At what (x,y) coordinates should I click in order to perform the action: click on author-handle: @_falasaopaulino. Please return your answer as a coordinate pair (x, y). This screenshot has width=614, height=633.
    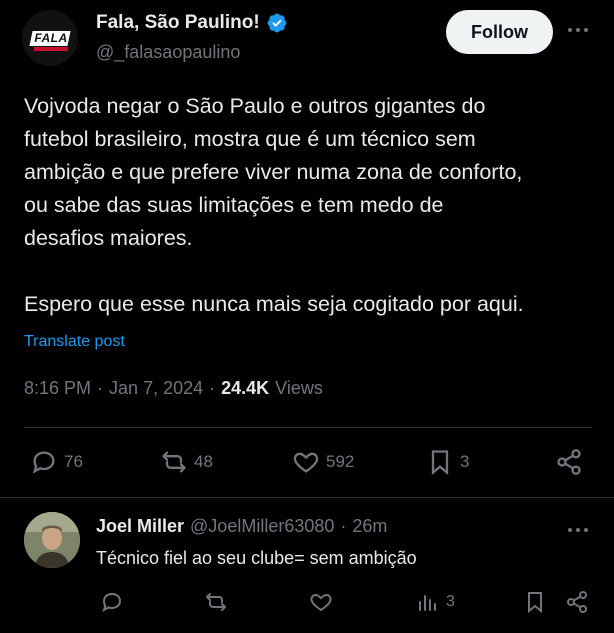
    Looking at the image, I should click on (168, 52).